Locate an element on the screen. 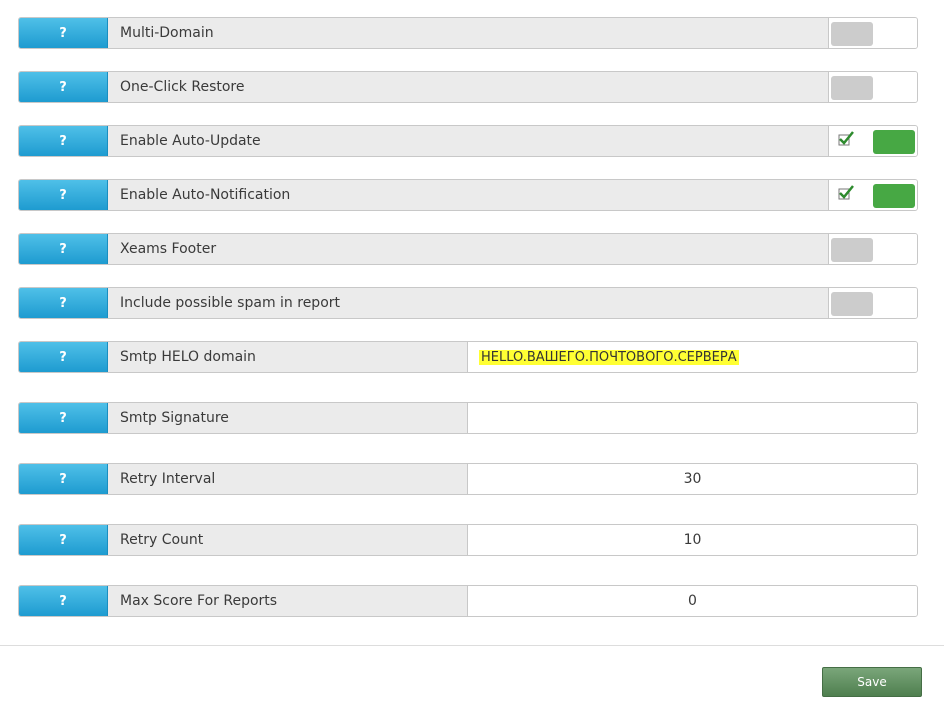 The width and height of the screenshot is (944, 704). setting-row-include-spam: ? Include possible spam in report is located at coordinates (468, 303).